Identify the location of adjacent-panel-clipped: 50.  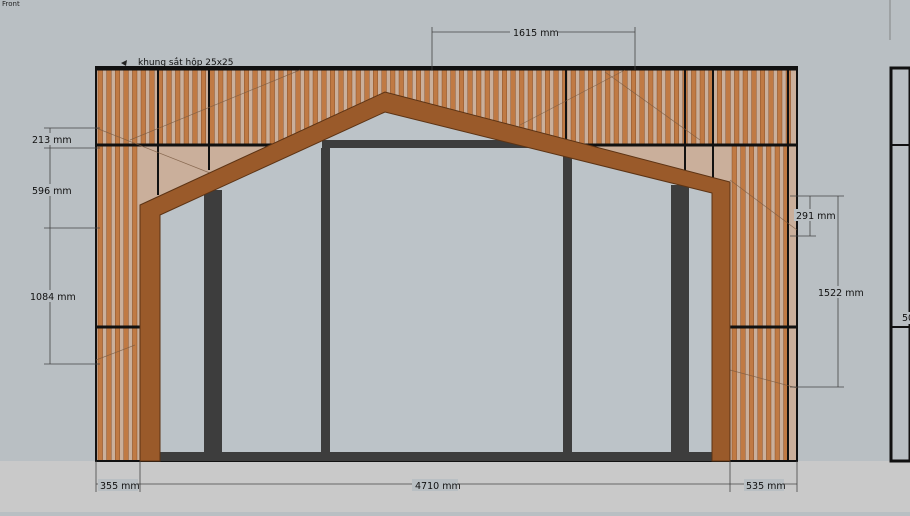
(899, 231).